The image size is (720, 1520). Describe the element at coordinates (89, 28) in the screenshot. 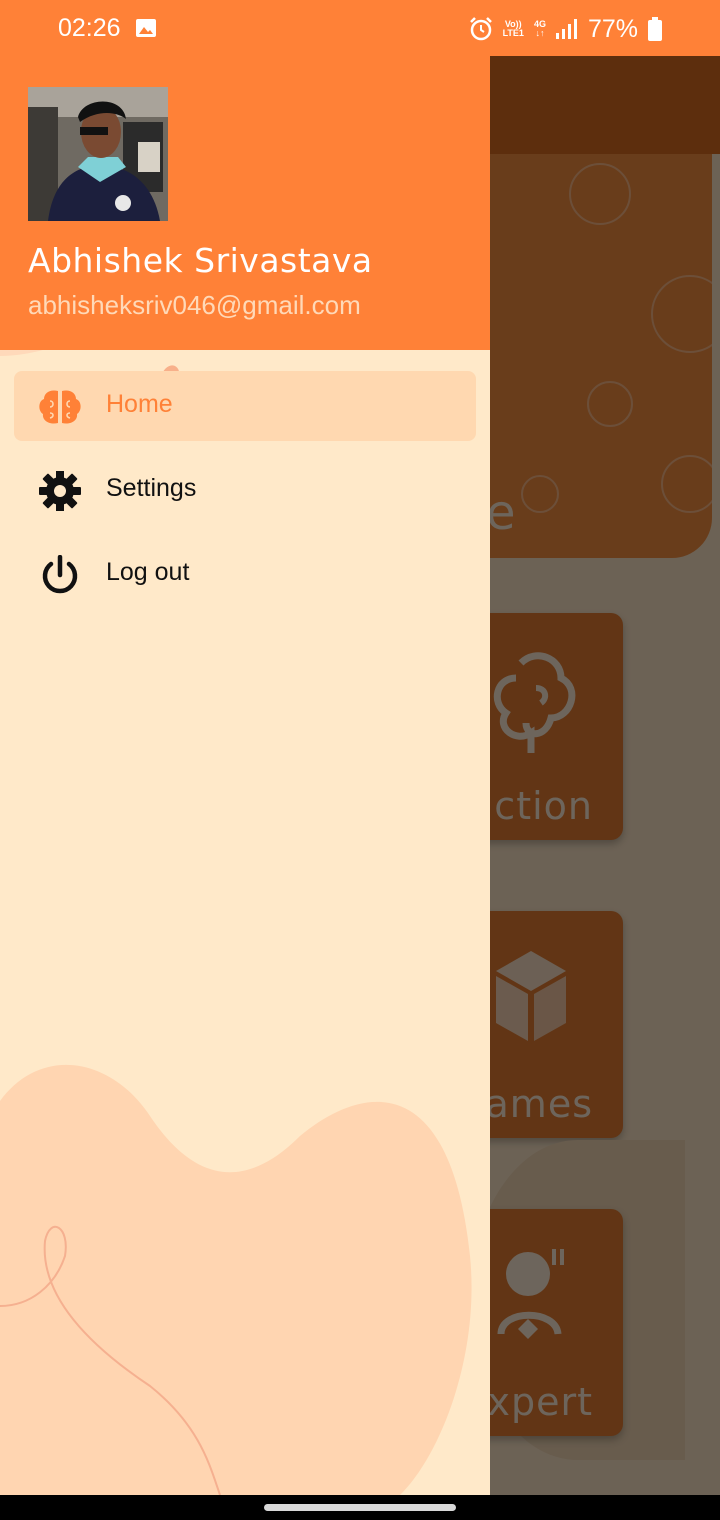

I see `status-time: 02:26` at that location.